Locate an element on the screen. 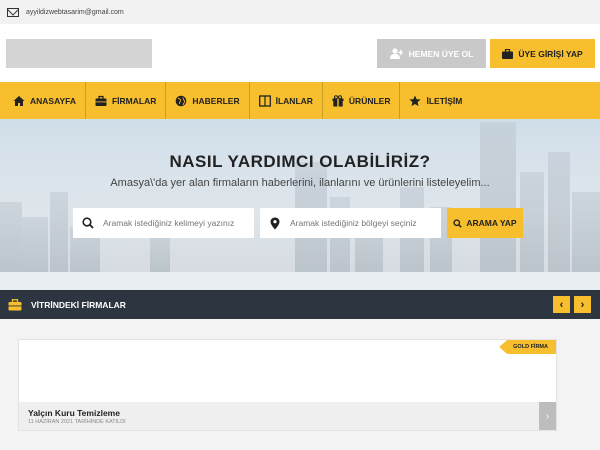 This screenshot has height=450, width=600. featured-firms-header: VİTRİNDEKİ FİRMALAR ‹ › is located at coordinates (300, 304).